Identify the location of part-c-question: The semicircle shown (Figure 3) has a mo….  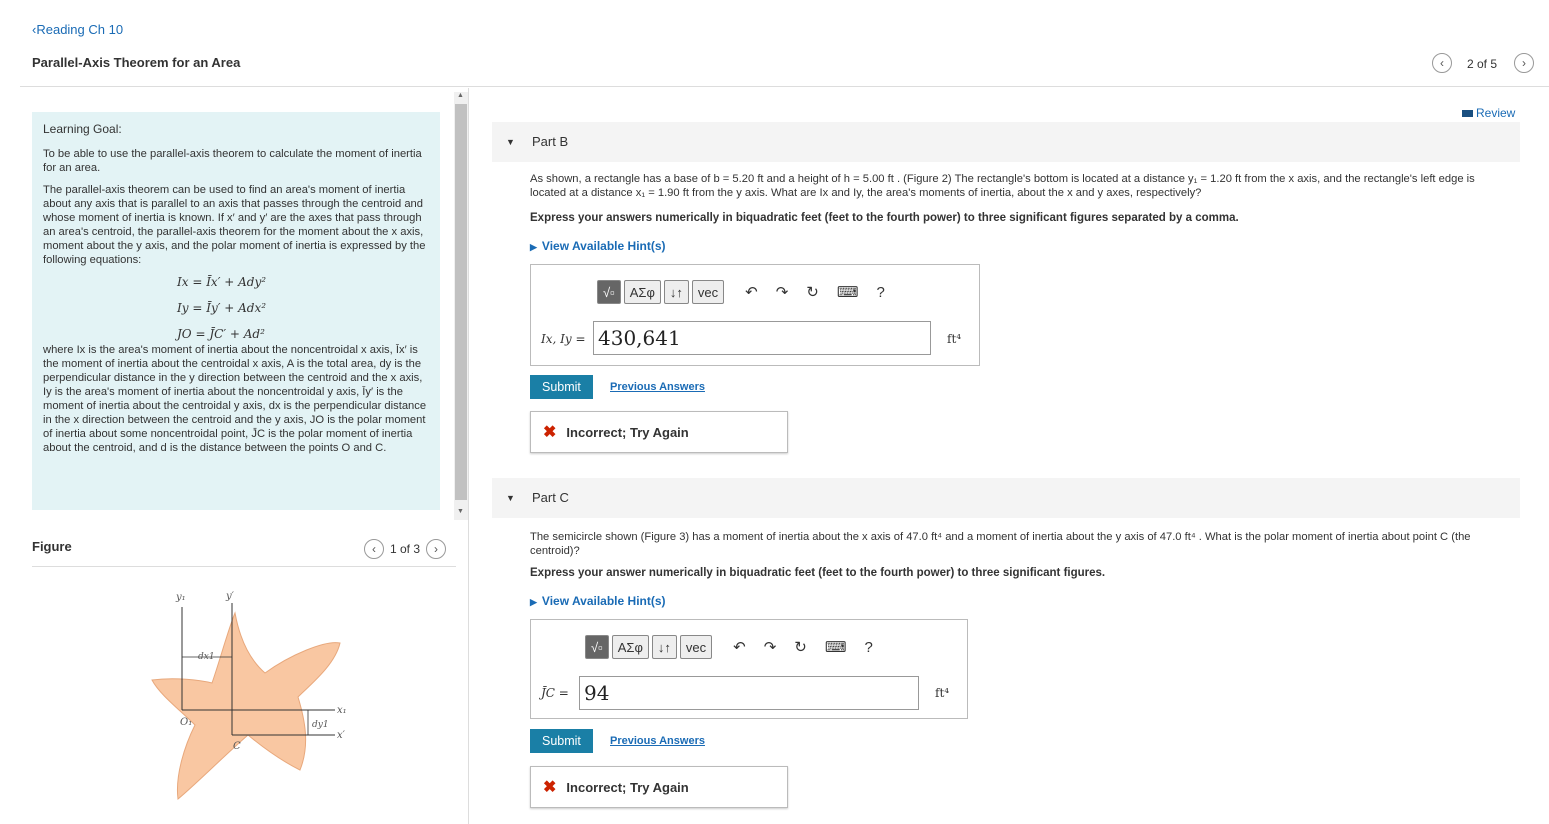
(1000, 544).